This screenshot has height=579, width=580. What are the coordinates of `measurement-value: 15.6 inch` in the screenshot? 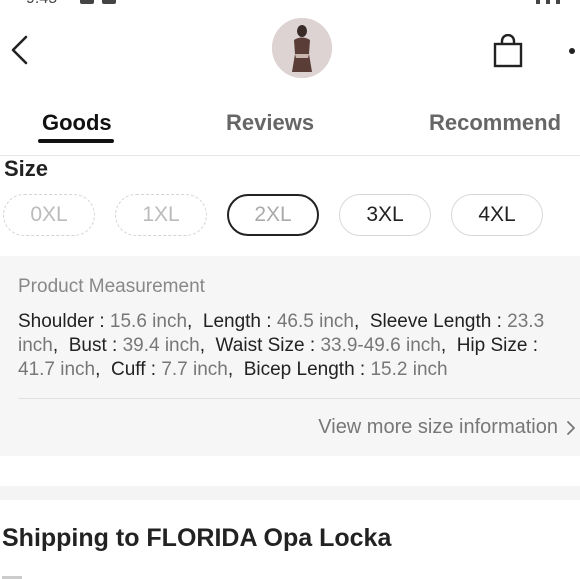 It's located at (148, 321).